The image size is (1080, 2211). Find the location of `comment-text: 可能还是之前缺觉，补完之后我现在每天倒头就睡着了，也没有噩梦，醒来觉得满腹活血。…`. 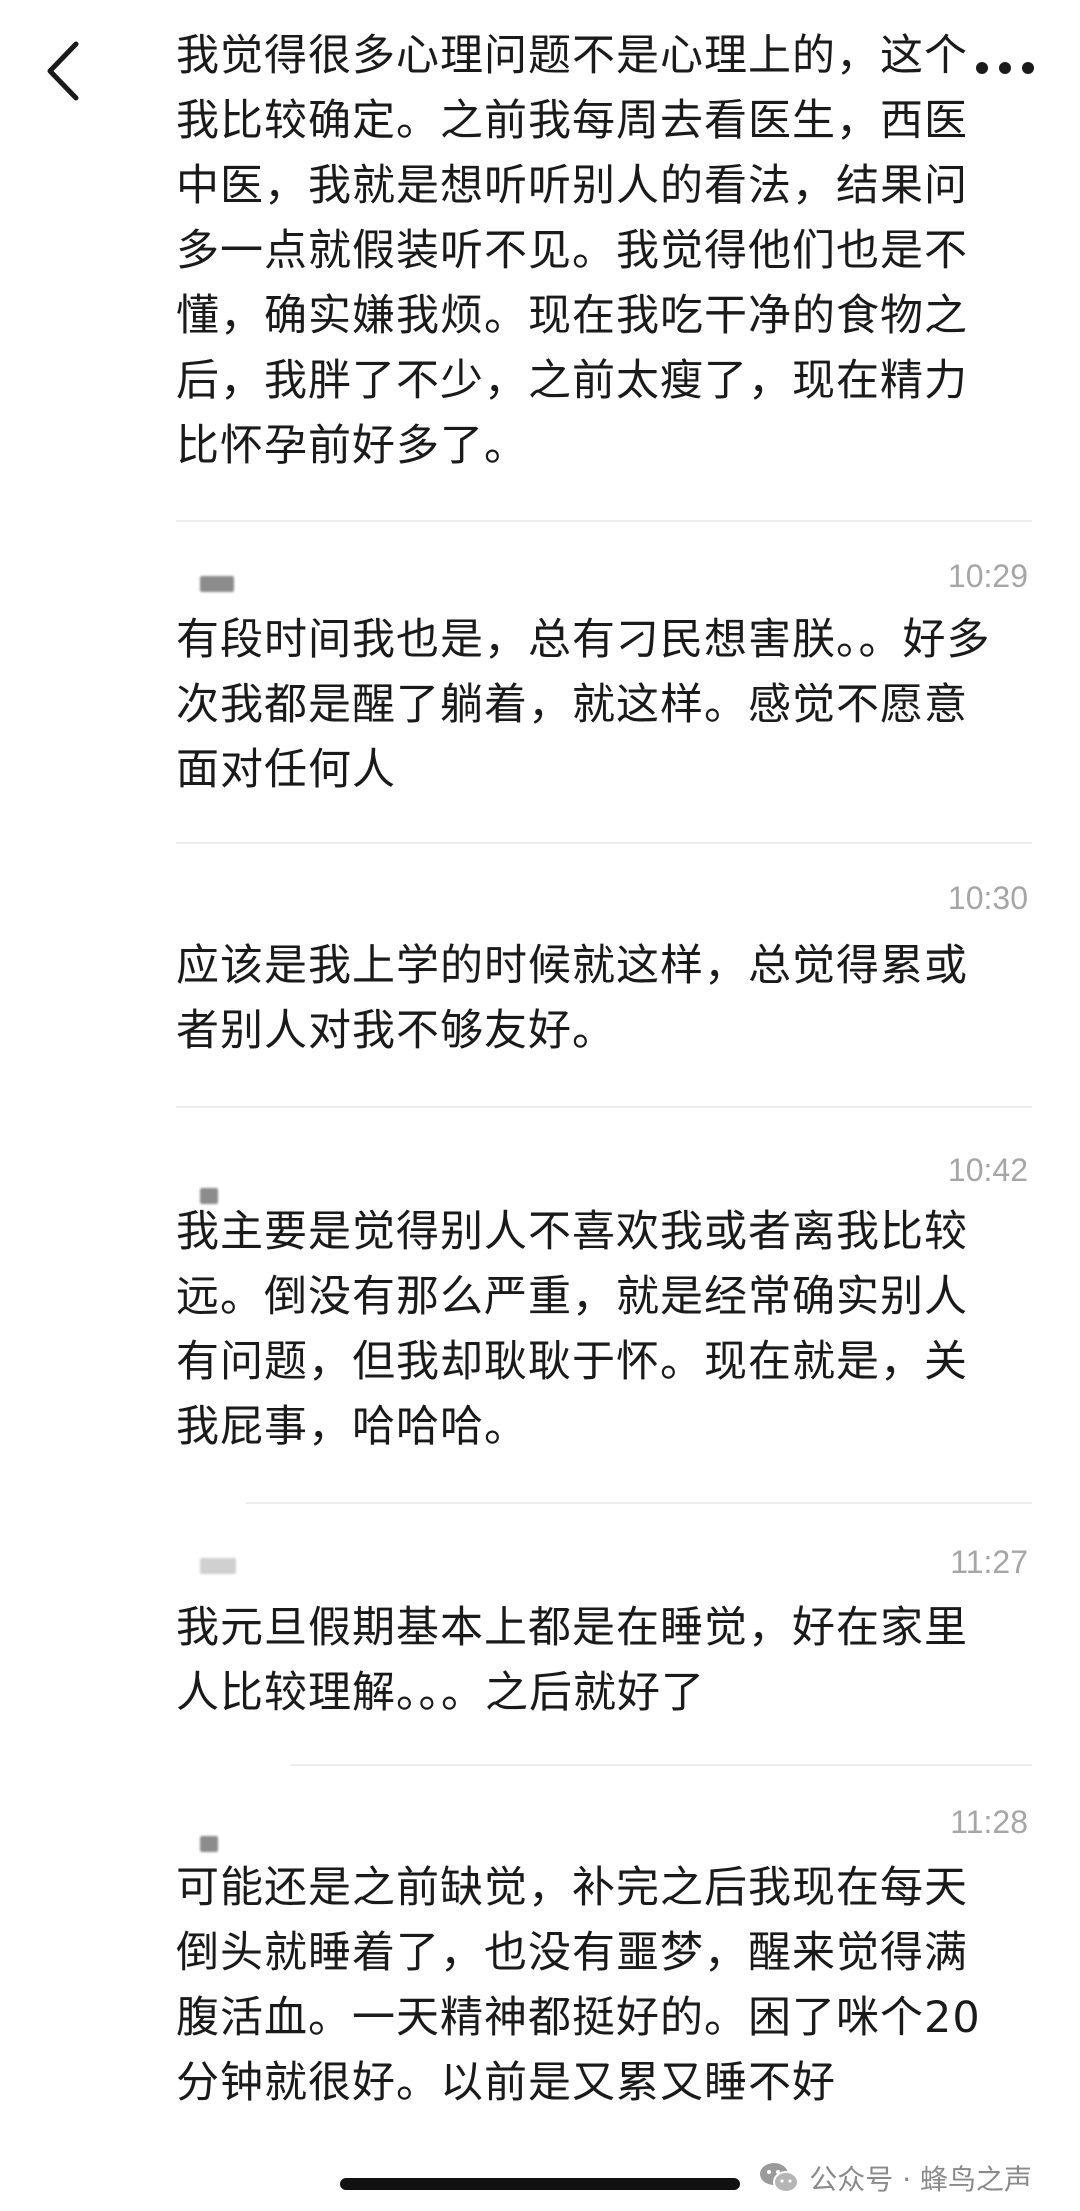

comment-text: 可能还是之前缺觉，补完之后我现在每天倒头就睡着了，也没有噩梦，醒来觉得满腹活血。… is located at coordinates (578, 1985).